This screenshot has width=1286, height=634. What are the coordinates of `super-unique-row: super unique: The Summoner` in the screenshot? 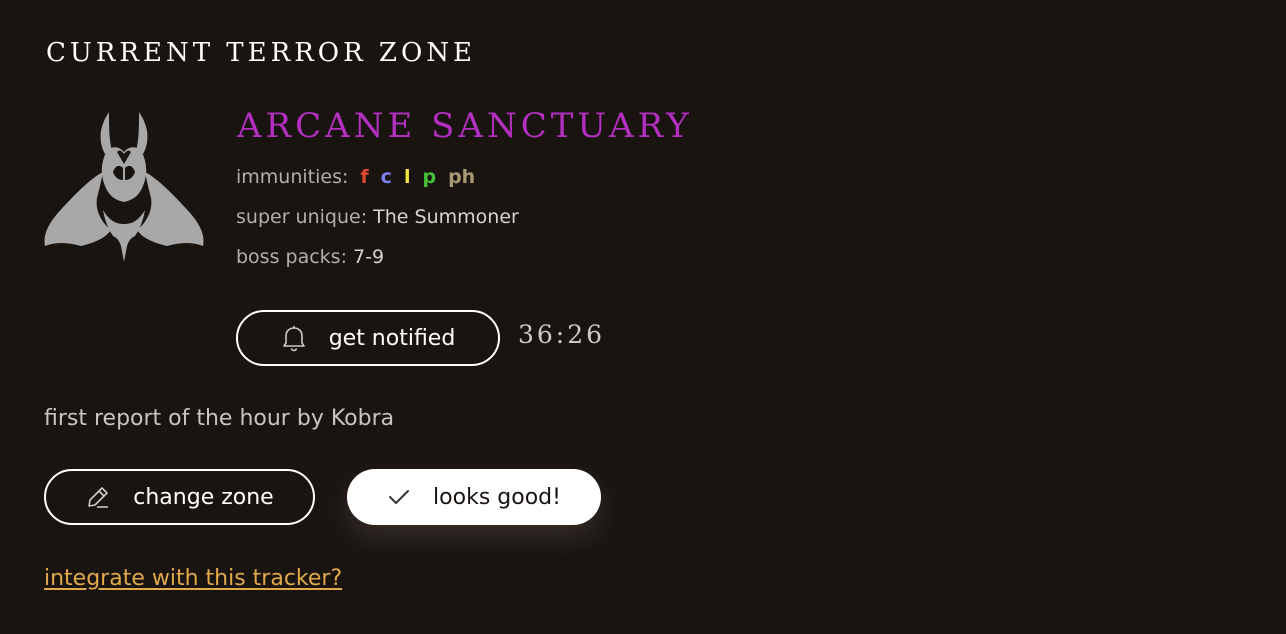 It's located at (377, 217).